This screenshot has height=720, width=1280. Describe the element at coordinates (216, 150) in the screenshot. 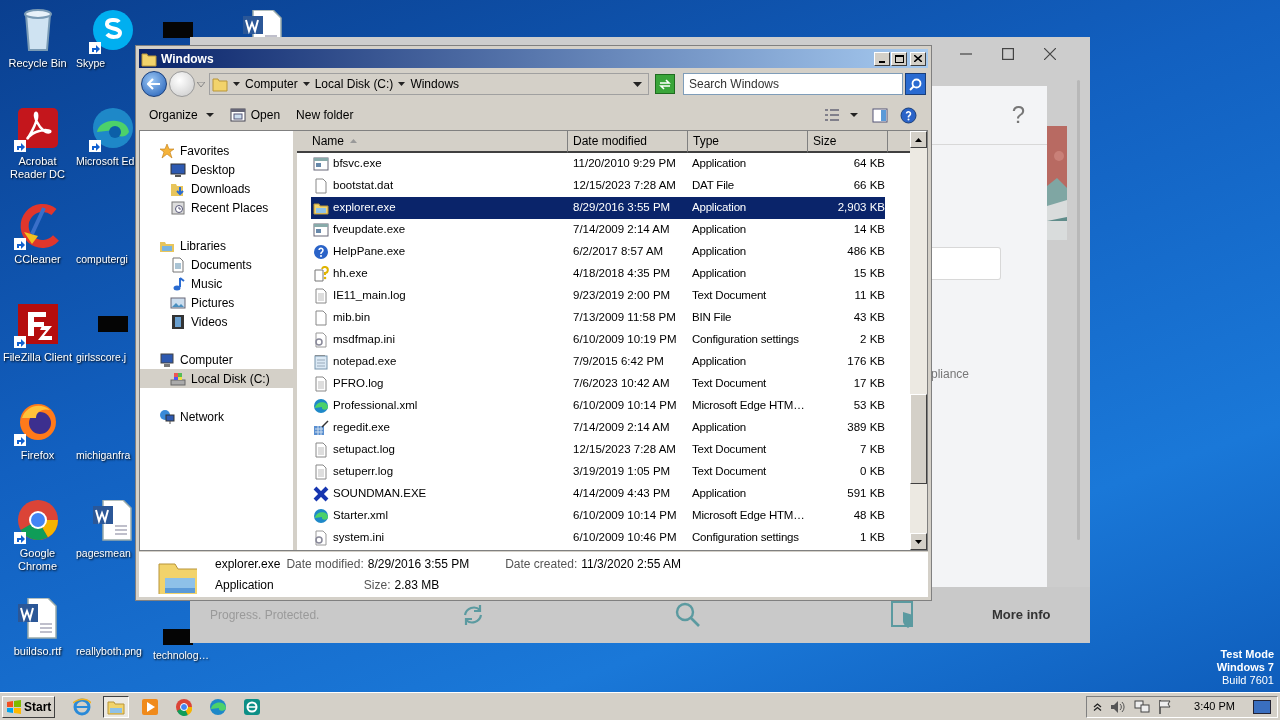

I see `nav-item: Favorites` at that location.